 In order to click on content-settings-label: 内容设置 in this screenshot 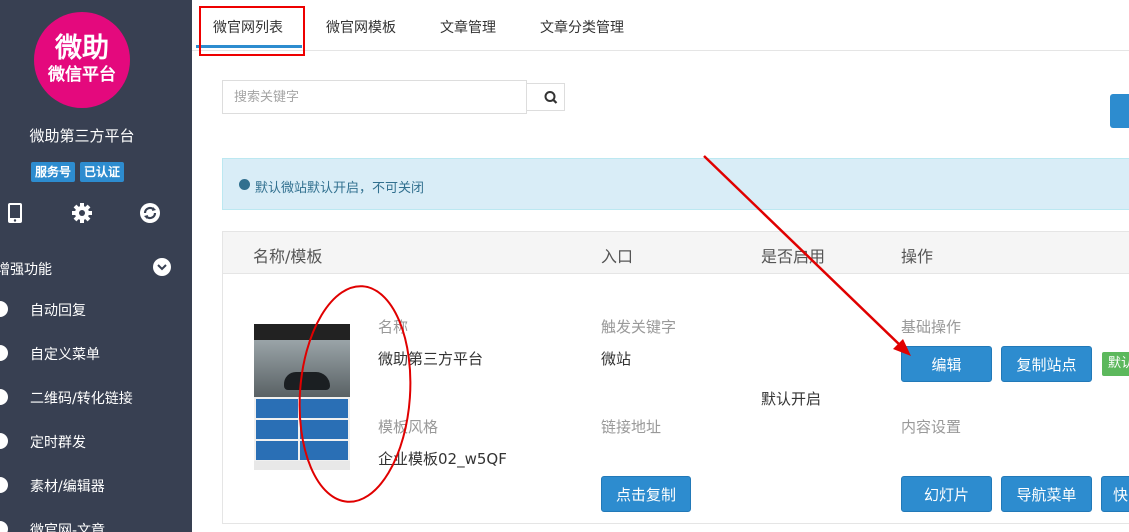, I will do `click(931, 427)`.